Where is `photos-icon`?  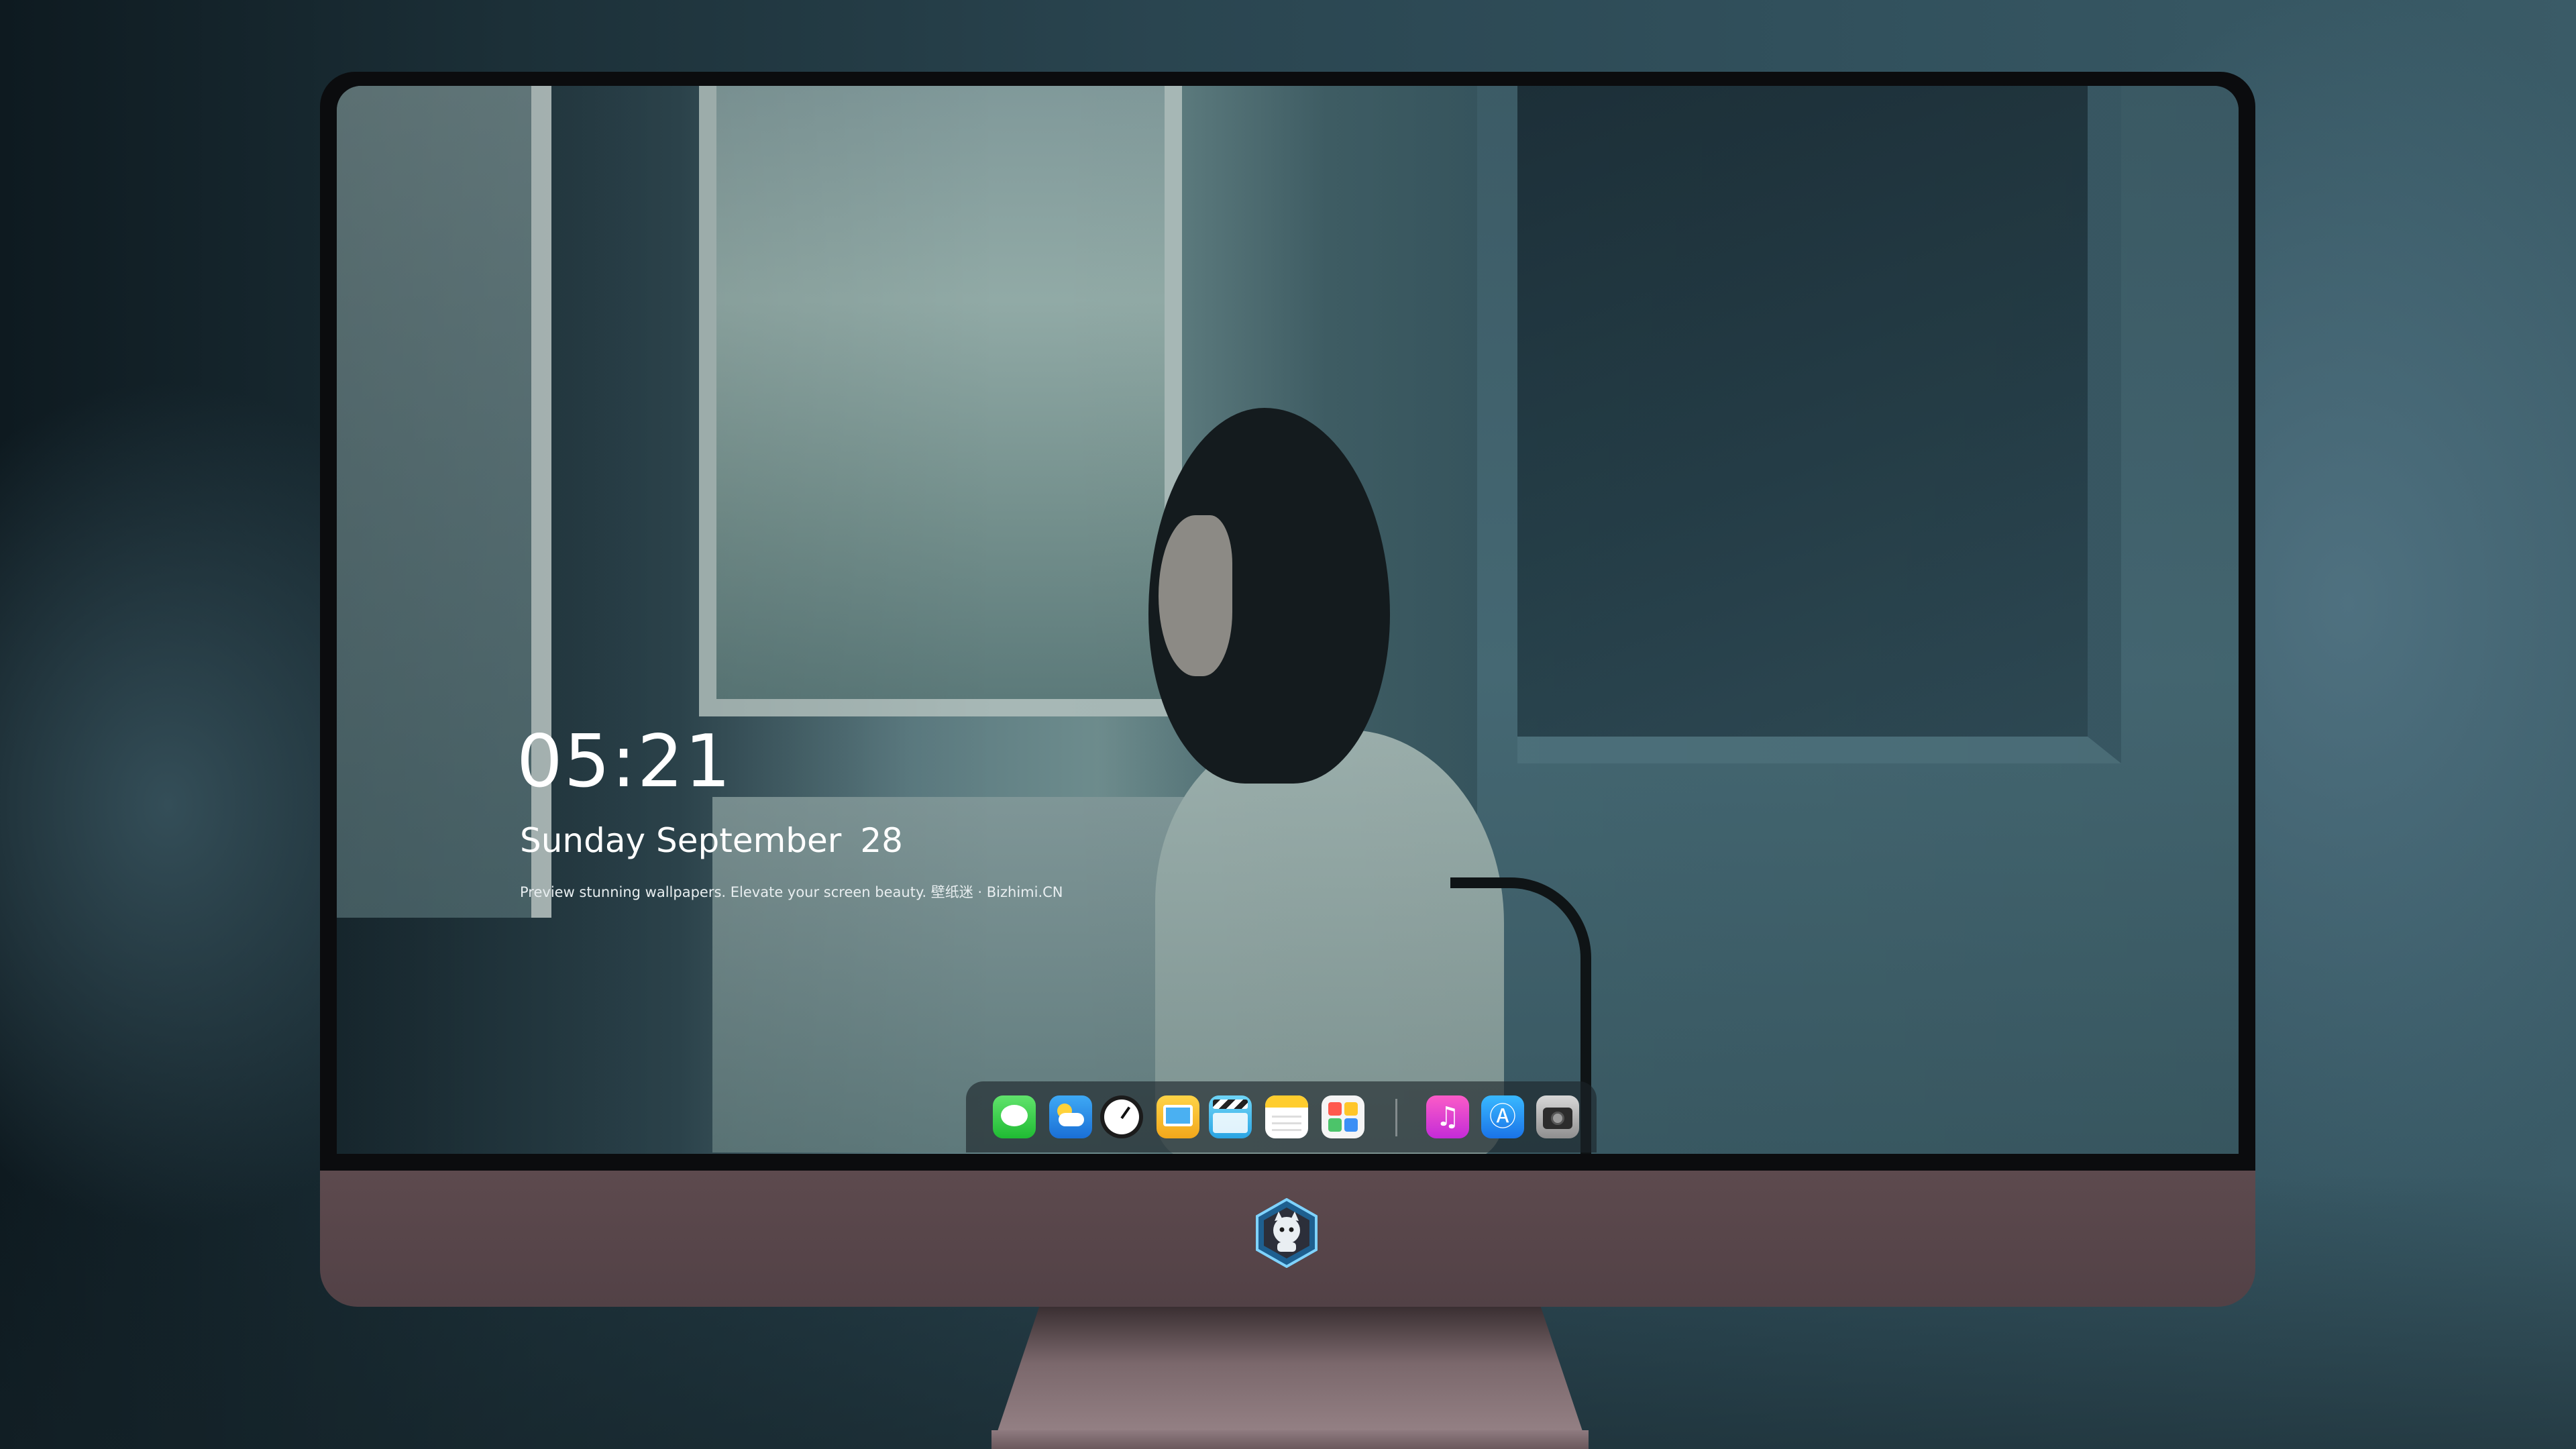 photos-icon is located at coordinates (1343, 1116).